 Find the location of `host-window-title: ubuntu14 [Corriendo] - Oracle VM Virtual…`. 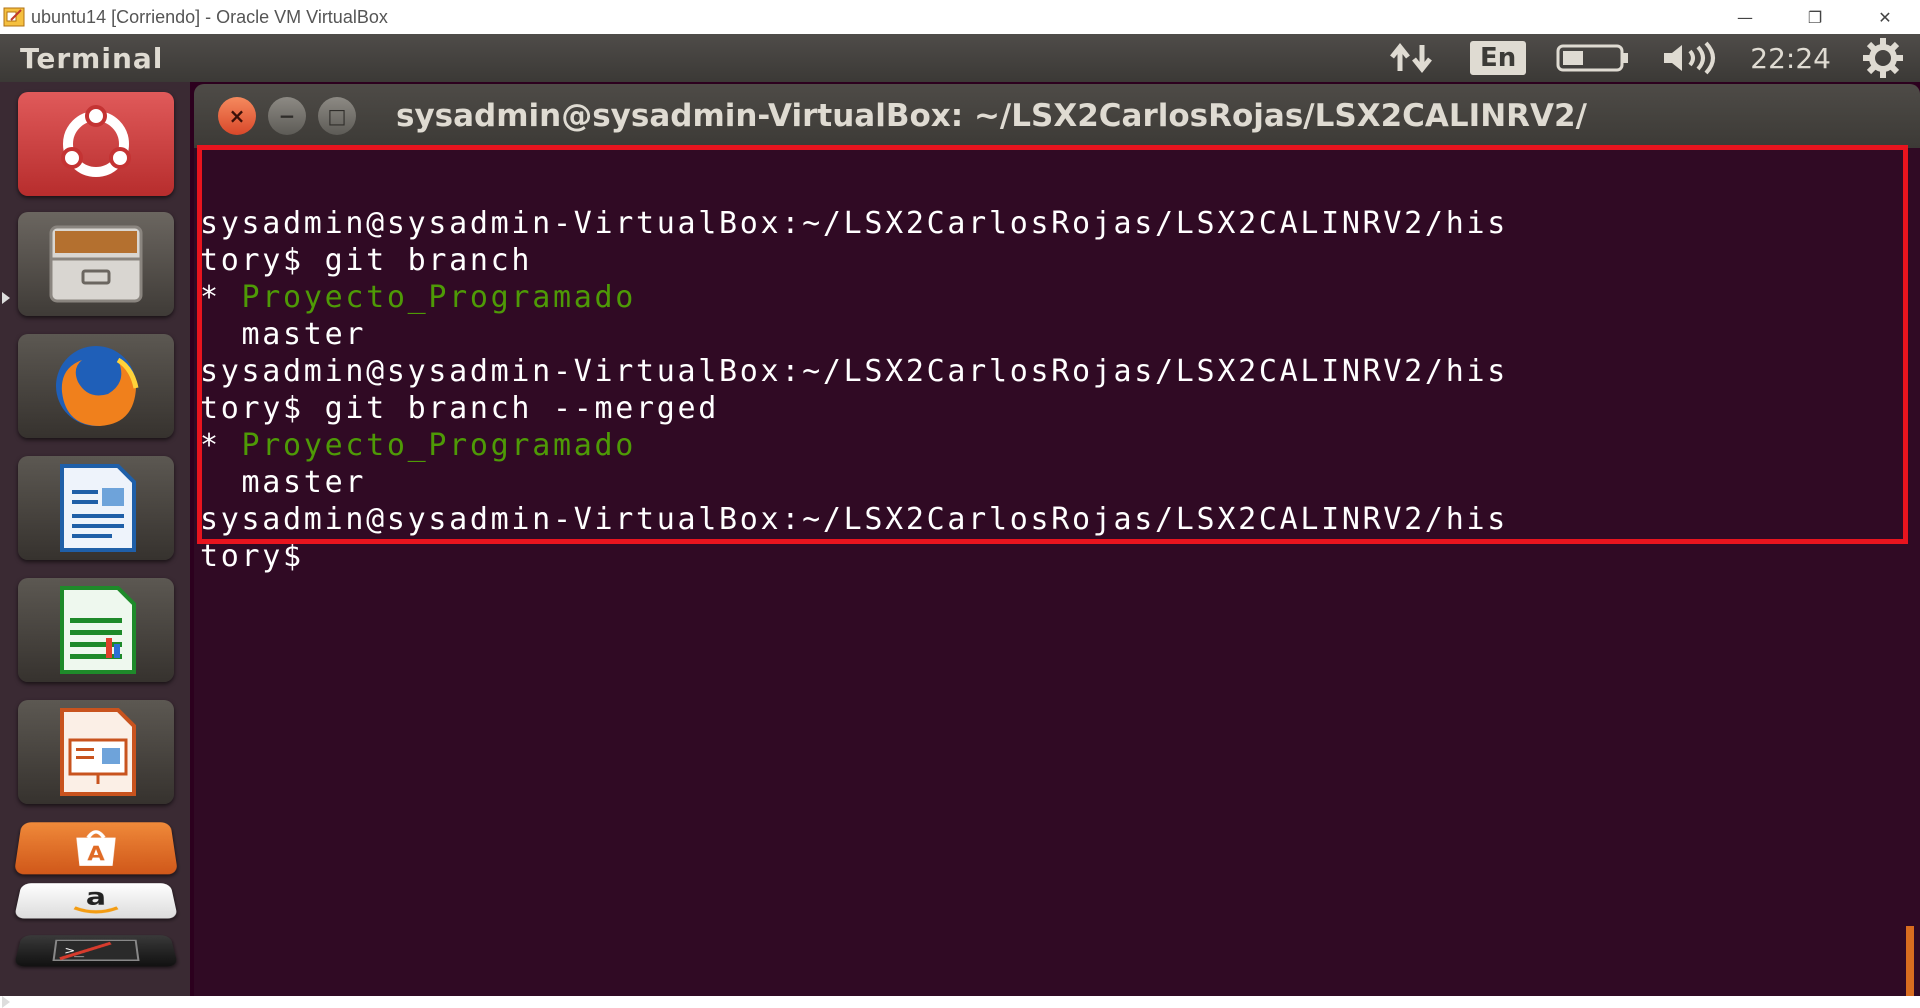

host-window-title: ubuntu14 [Corriendo] - Oracle VM Virtual… is located at coordinates (209, 17).